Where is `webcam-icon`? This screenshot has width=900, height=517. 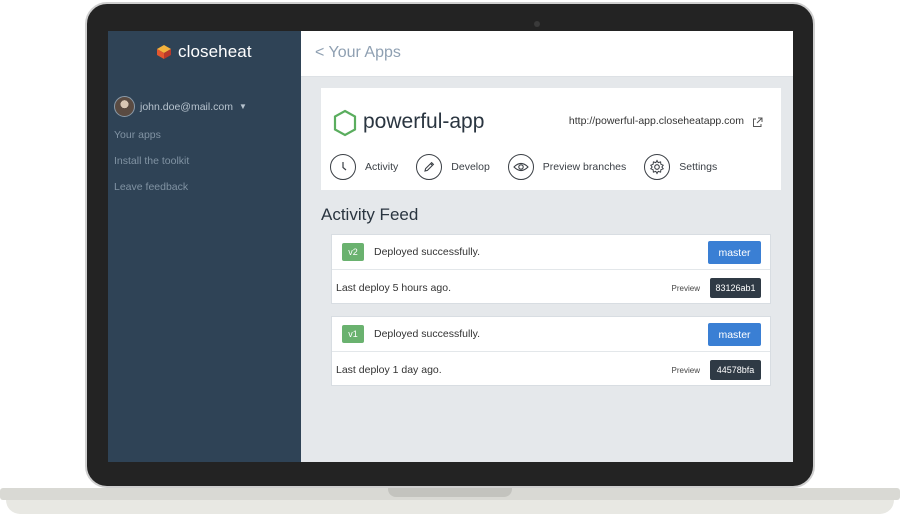
webcam-icon is located at coordinates (537, 24).